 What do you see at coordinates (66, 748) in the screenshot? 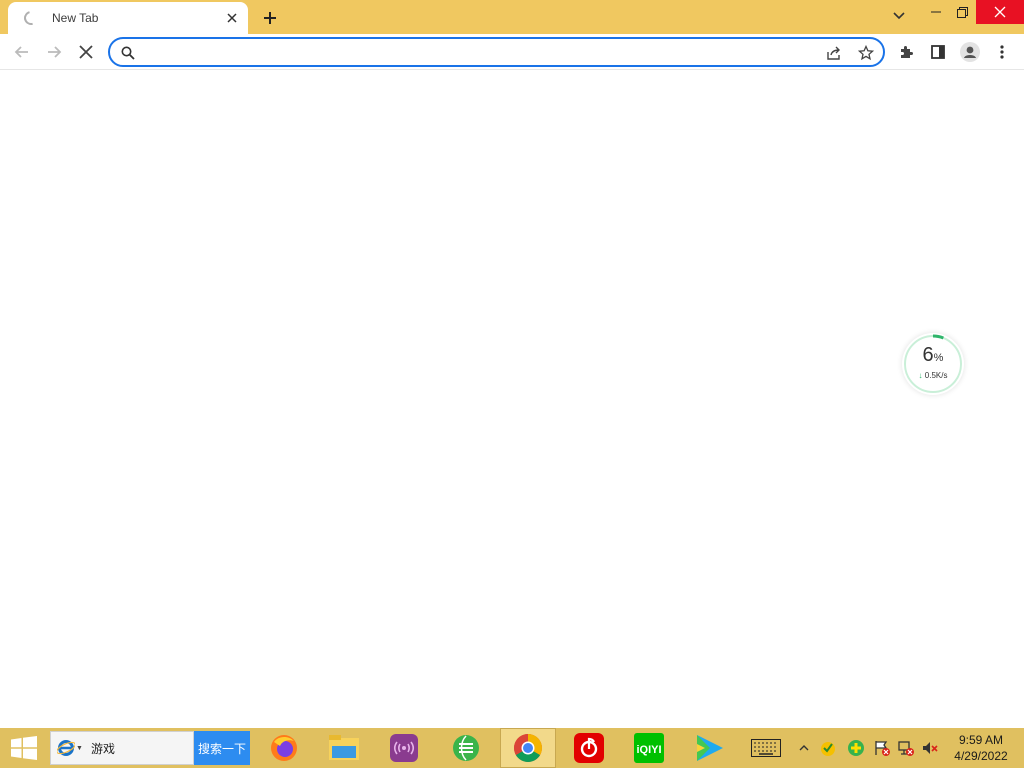
I see `ie-icon` at bounding box center [66, 748].